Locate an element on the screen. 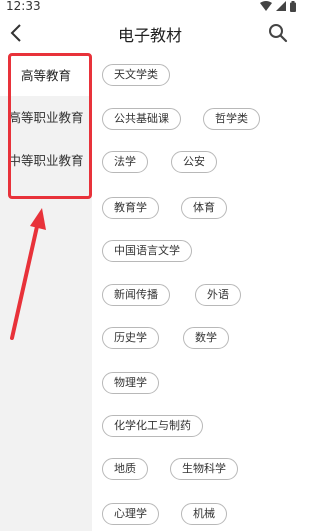 The image size is (320, 531). subject-tag: 机械 is located at coordinates (204, 514).